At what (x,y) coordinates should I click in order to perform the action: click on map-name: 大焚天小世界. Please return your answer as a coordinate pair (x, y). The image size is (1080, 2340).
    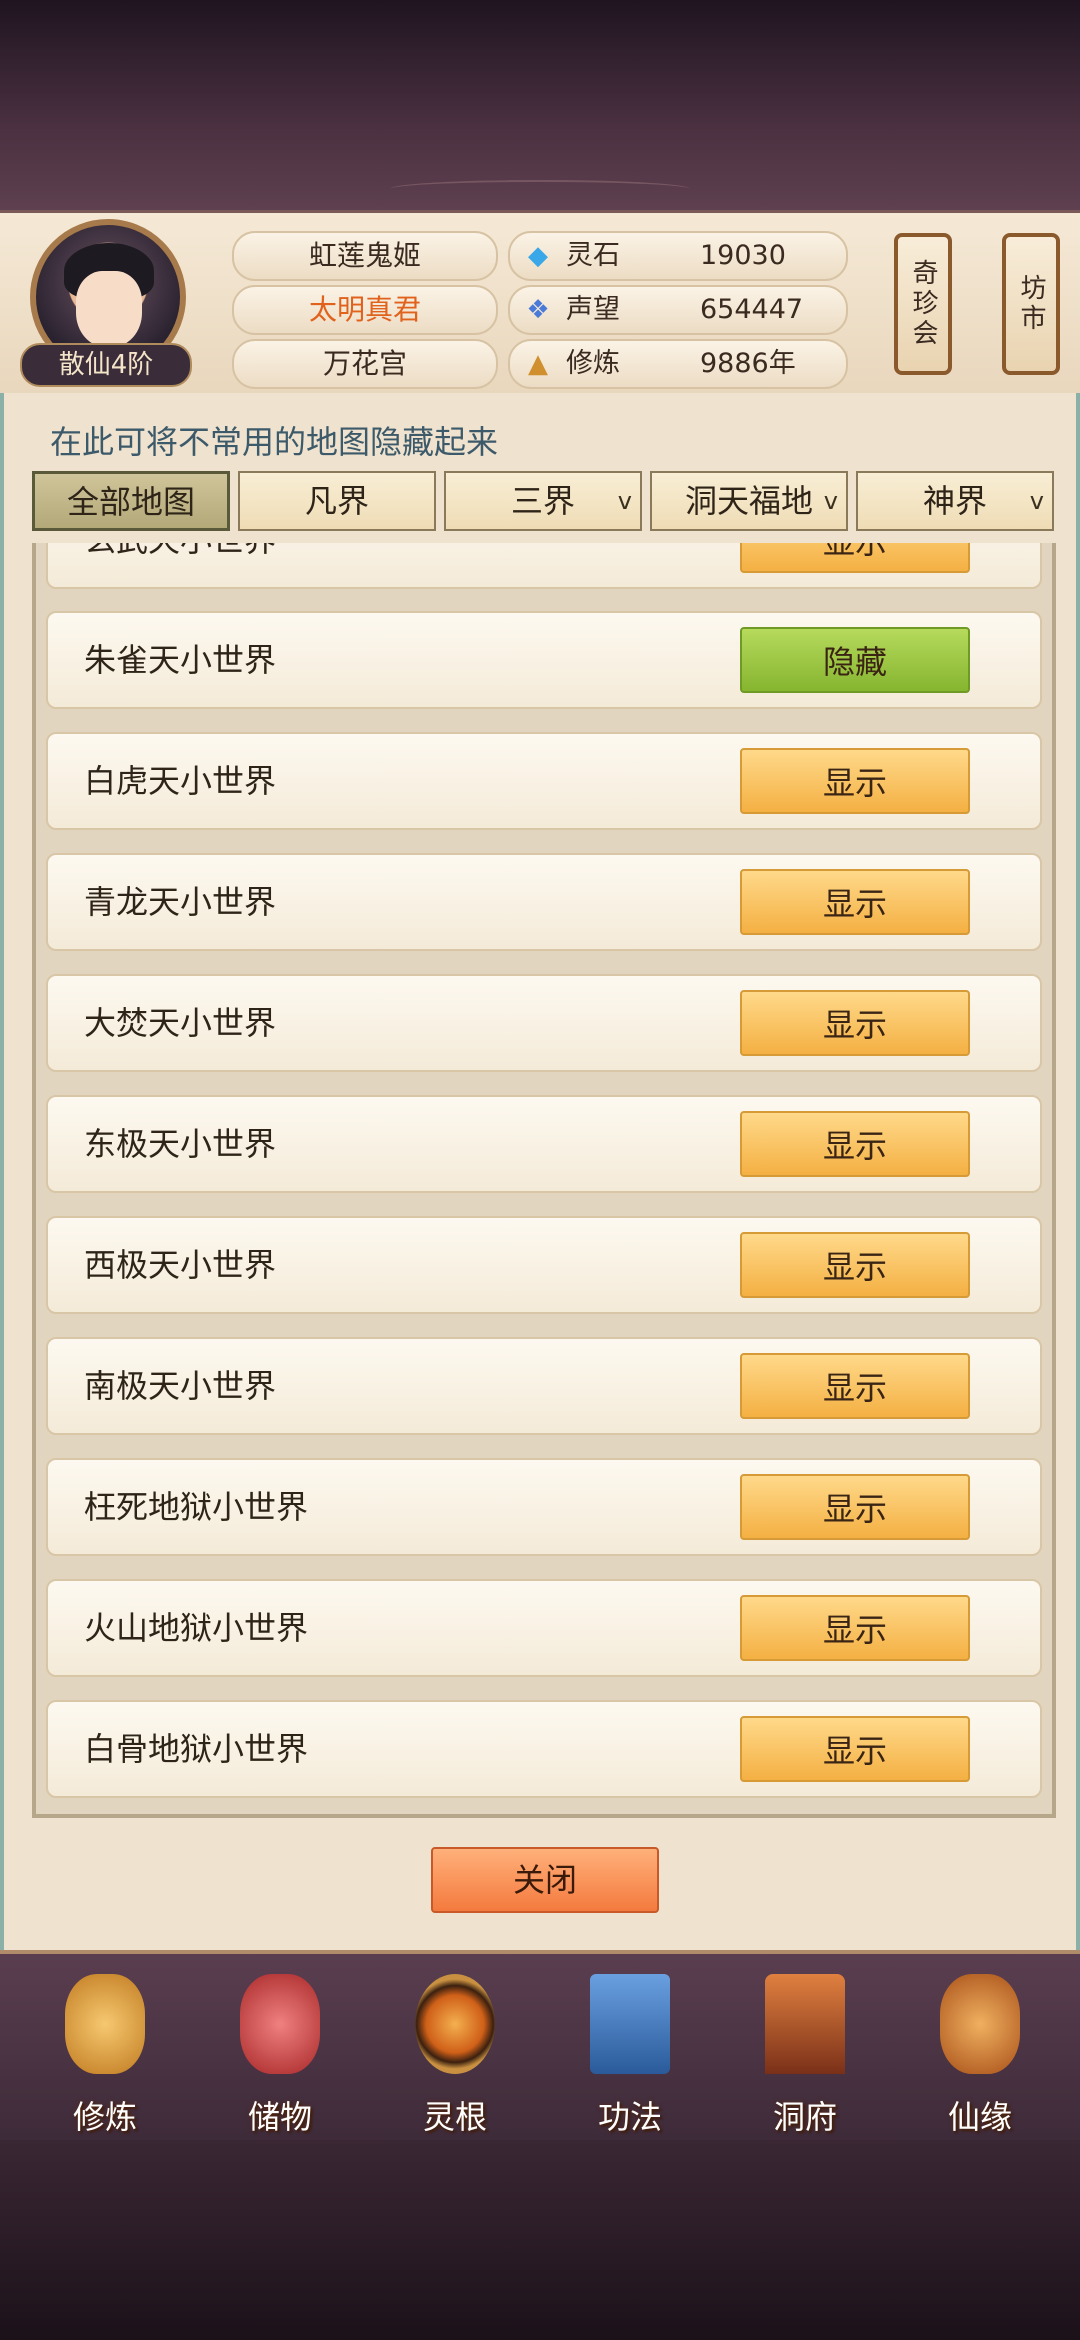
    Looking at the image, I should click on (180, 1023).